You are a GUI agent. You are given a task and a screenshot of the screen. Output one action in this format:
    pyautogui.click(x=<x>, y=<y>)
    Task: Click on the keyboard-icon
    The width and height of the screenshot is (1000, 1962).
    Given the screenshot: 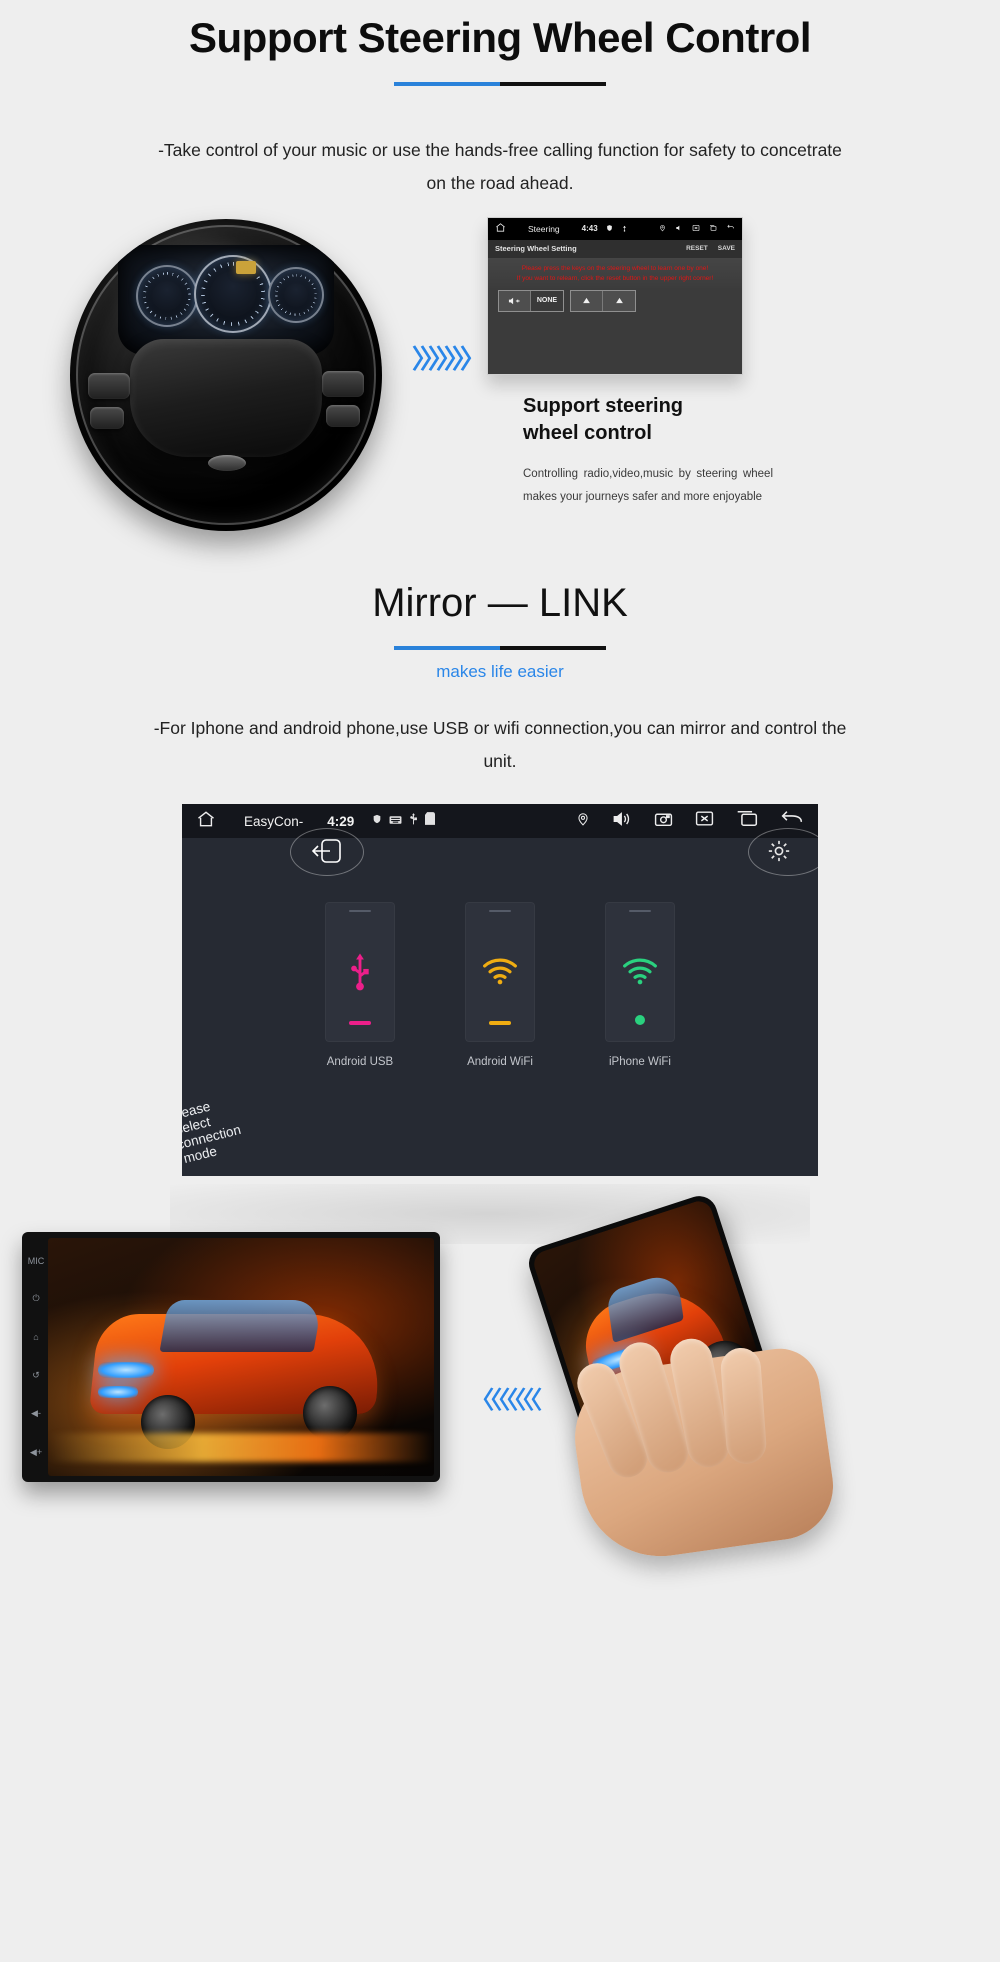 What is the action you would take?
    pyautogui.click(x=395, y=821)
    